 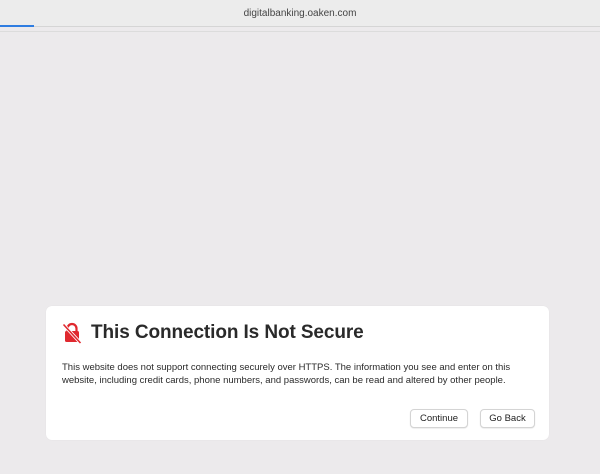 I want to click on address-bar: digitalbanking.oaken.com, so click(x=300, y=13).